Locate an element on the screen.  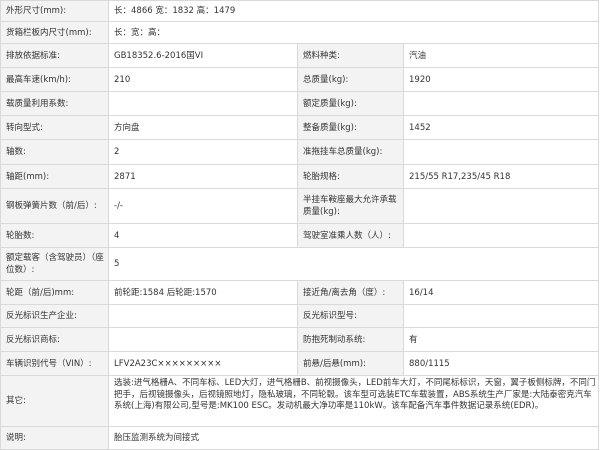
table-row: 轮胎数: 4 驾驶室准乘人数（人）: is located at coordinates (299, 236).